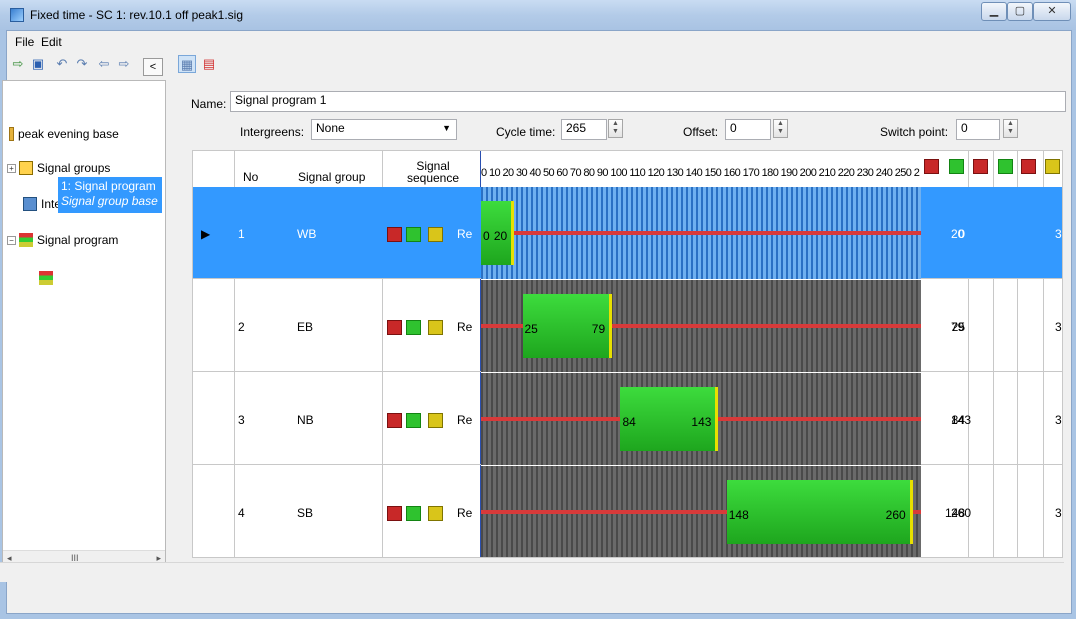 The height and width of the screenshot is (619, 1076). I want to click on menu-file: File, so click(24, 42).